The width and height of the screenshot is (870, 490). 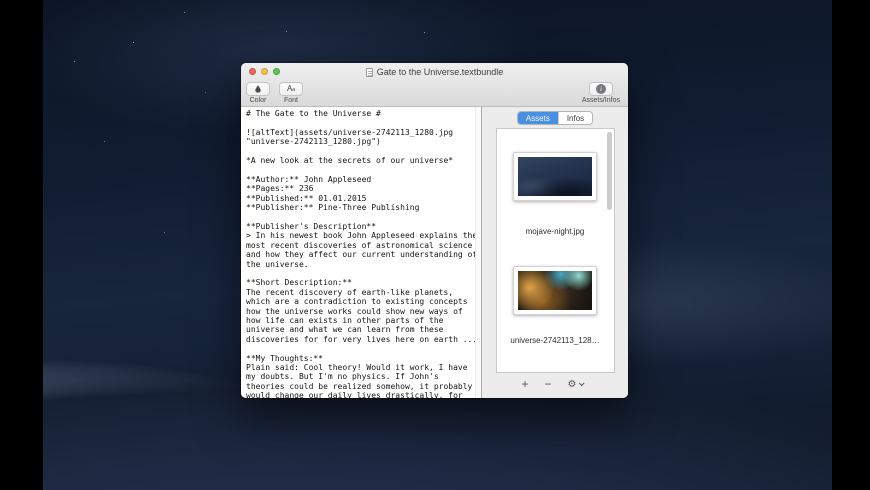 I want to click on titlebar: Gate to the Universe.textbundle, so click(x=434, y=72).